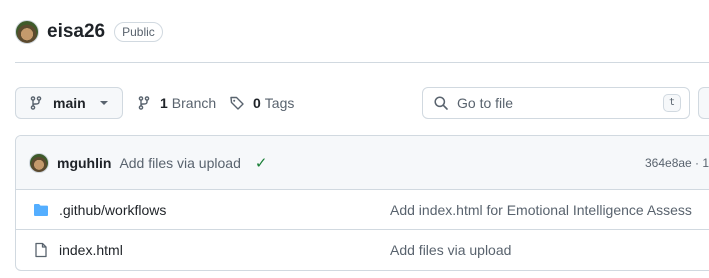 The width and height of the screenshot is (709, 278). Describe the element at coordinates (556, 103) in the screenshot. I see `go-to-file-input: Go to file t` at that location.